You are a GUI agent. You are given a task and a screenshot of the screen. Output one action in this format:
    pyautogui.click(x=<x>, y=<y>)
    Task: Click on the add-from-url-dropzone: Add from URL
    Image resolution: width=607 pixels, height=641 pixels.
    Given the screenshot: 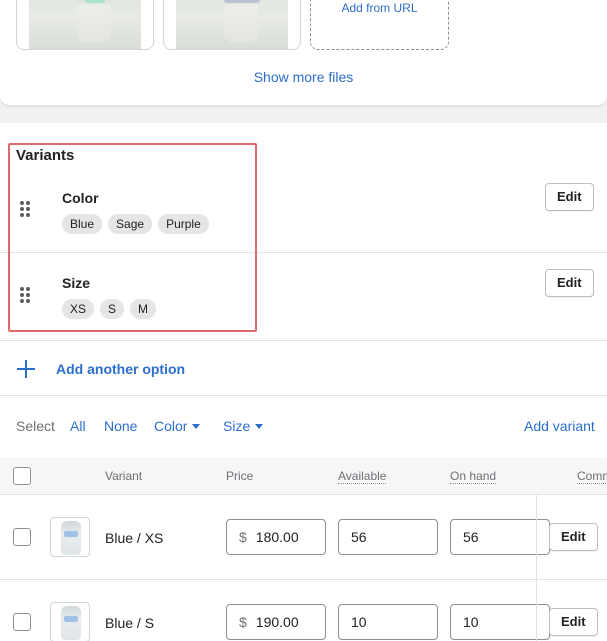 What is the action you would take?
    pyautogui.click(x=379, y=25)
    